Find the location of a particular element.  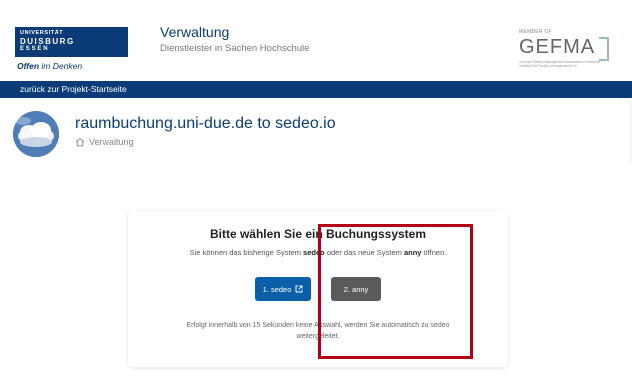

home-icon is located at coordinates (80, 142).